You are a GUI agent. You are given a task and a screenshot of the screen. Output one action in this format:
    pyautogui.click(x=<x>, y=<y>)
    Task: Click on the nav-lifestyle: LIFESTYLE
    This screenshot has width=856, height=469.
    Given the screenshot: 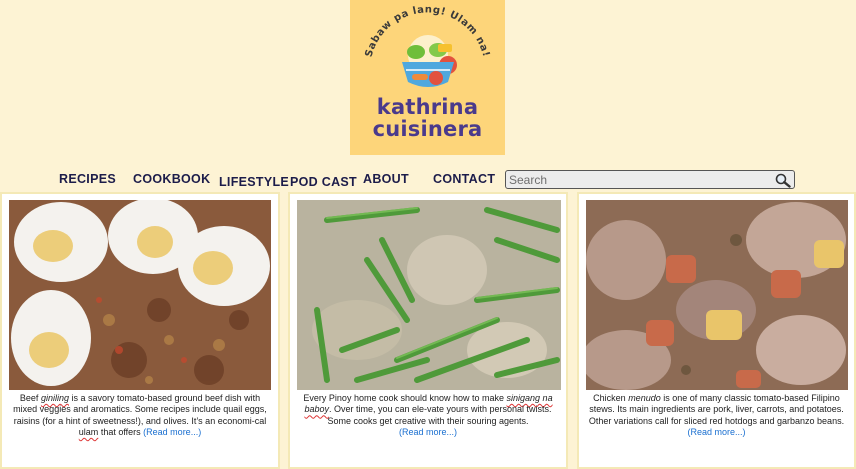 What is the action you would take?
    pyautogui.click(x=254, y=182)
    